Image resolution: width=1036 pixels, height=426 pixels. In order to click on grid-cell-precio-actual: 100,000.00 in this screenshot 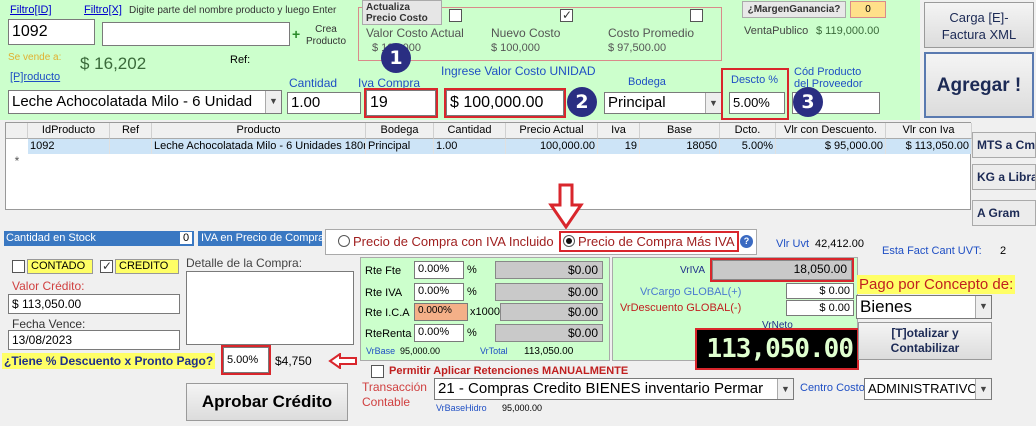, I will do `click(552, 146)`.